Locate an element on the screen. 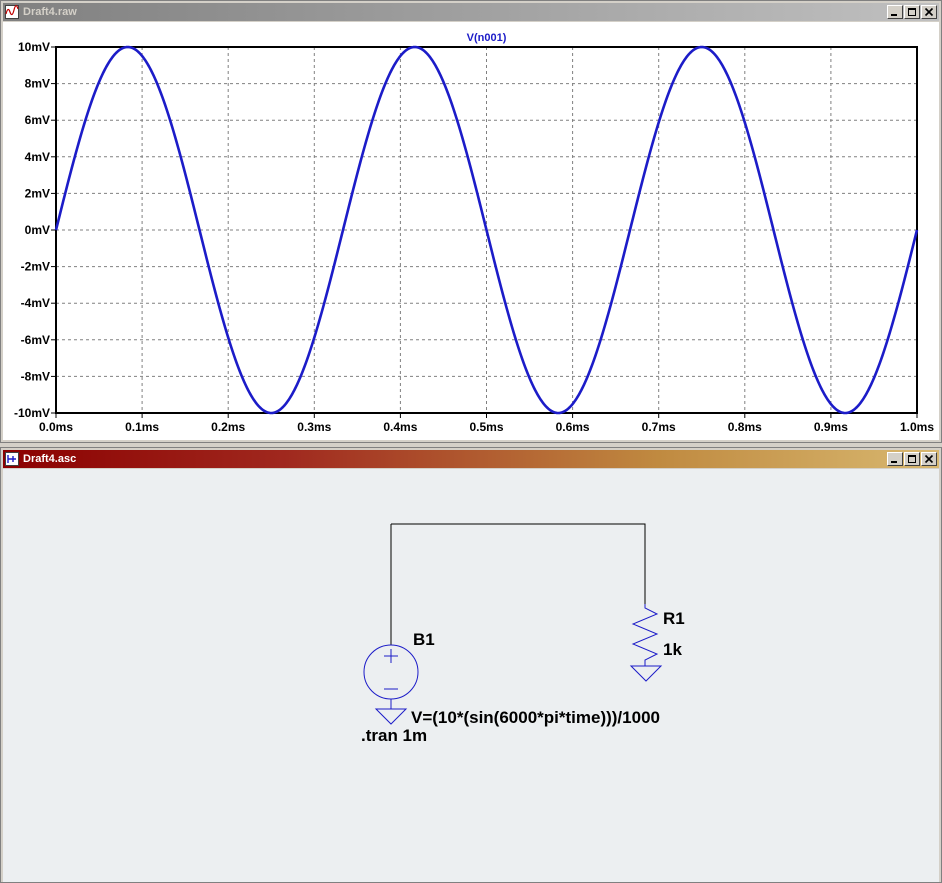 Image resolution: width=942 pixels, height=883 pixels. y-tick-label: 6mV is located at coordinates (37, 120).